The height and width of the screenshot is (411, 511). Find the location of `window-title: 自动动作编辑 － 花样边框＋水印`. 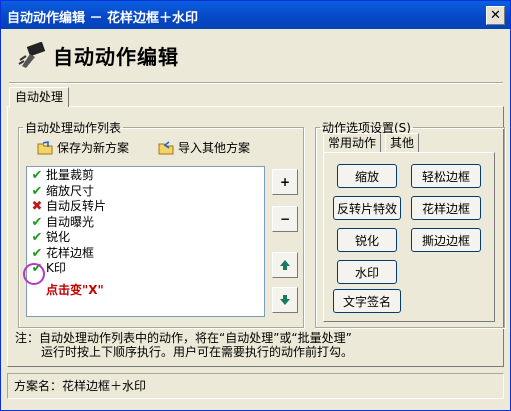

window-title: 自动动作编辑 － 花样边框＋水印 is located at coordinates (103, 18).